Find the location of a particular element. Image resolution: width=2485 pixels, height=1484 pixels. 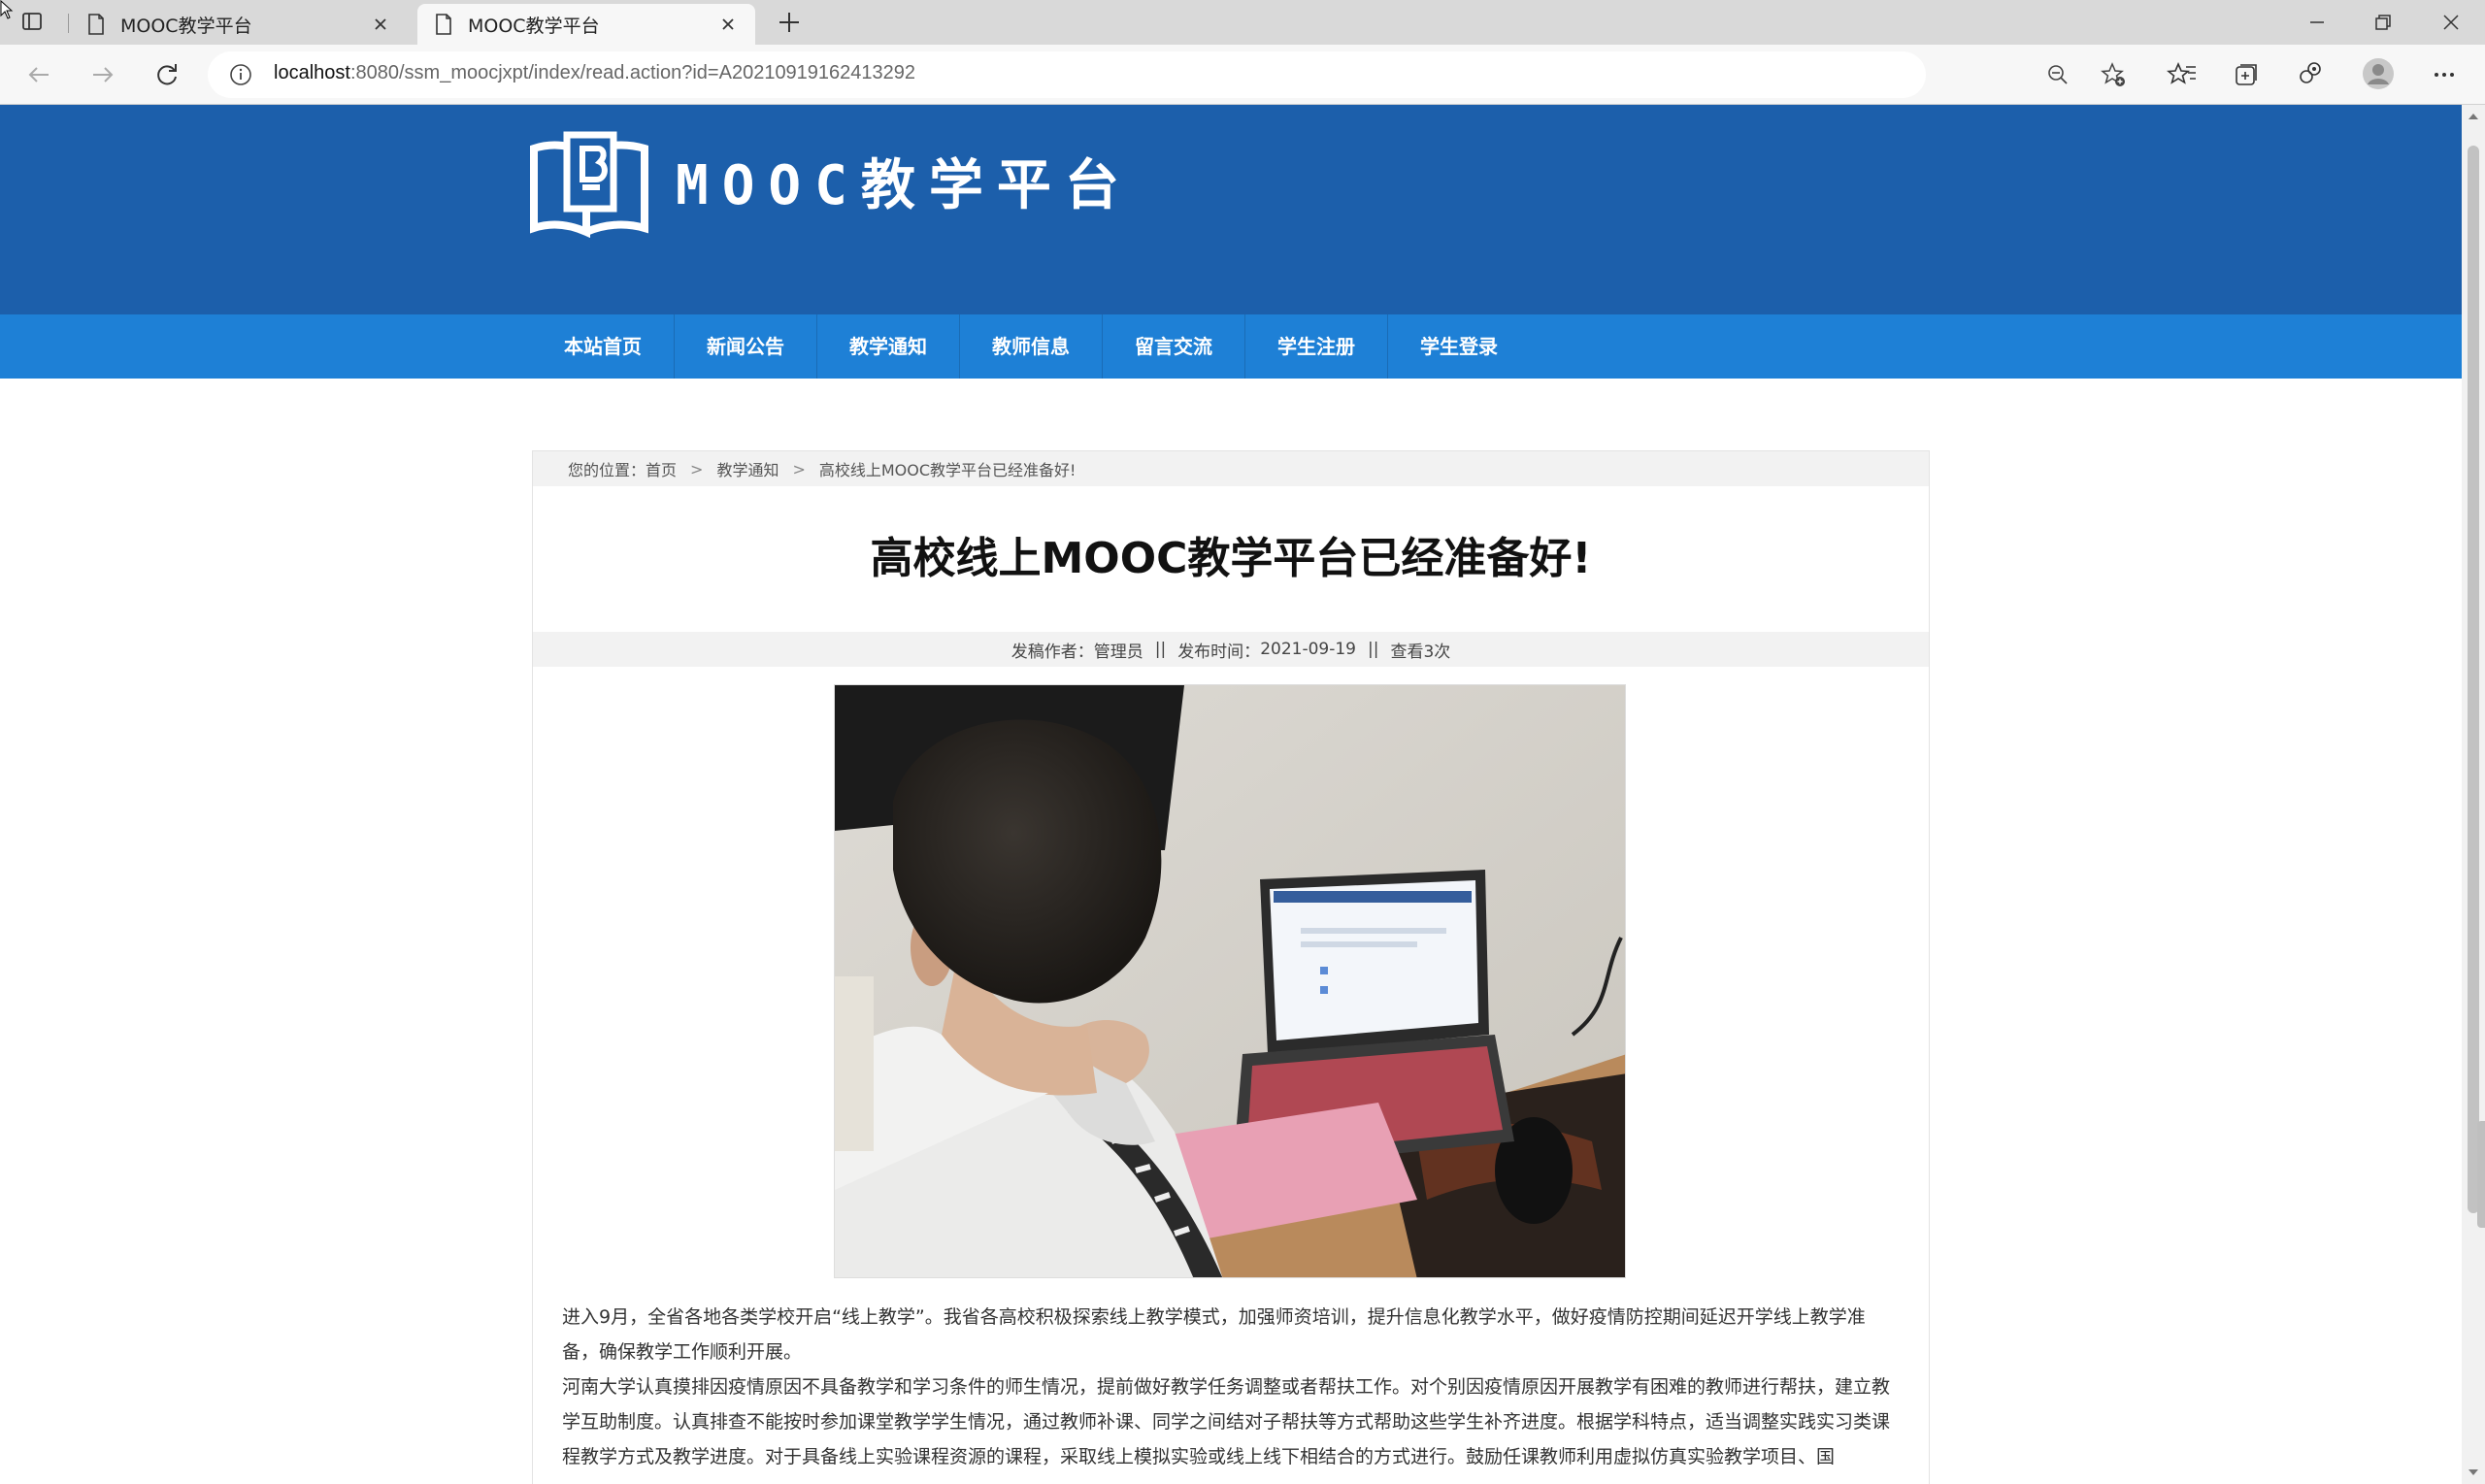

nav-list: 本站首页 新闻公告 教学通知 教师信息 留言交流 学生注册 学生登录 is located at coordinates (1031, 346).